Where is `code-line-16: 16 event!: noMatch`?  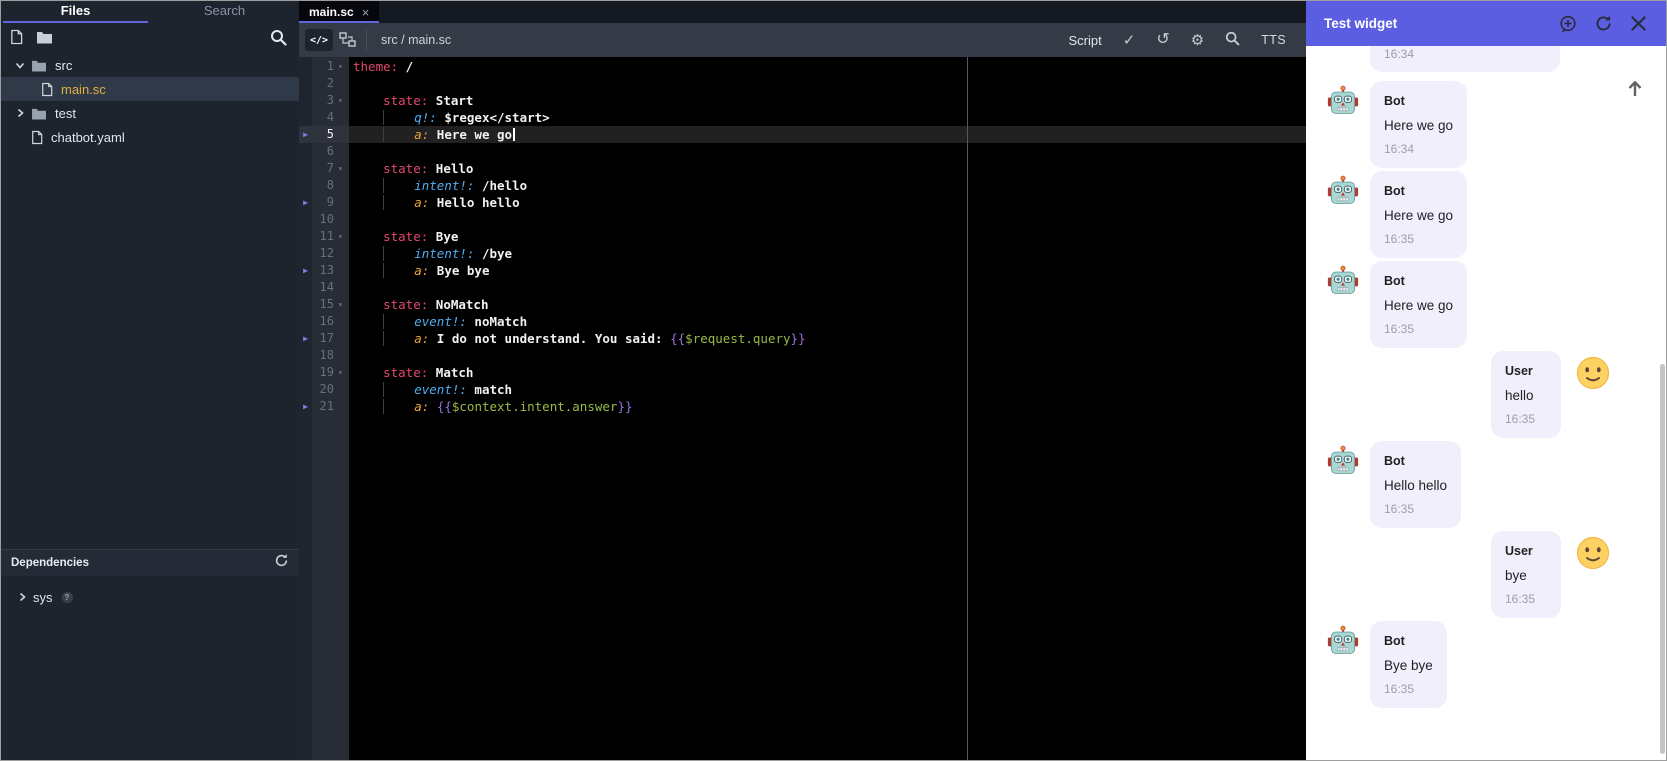 code-line-16: 16 event!: noMatch is located at coordinates (802, 321).